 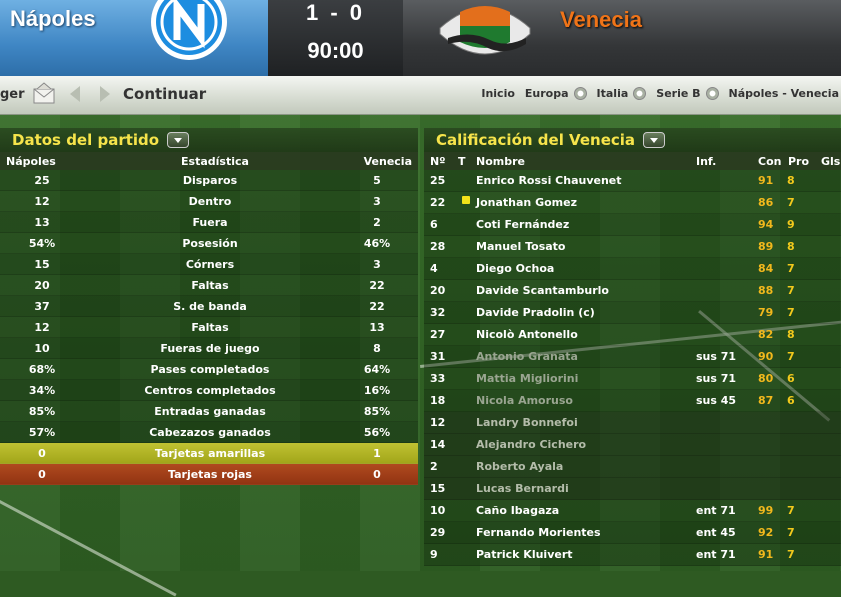 I want to click on breadcrumb-inicio: Inicio, so click(x=498, y=93).